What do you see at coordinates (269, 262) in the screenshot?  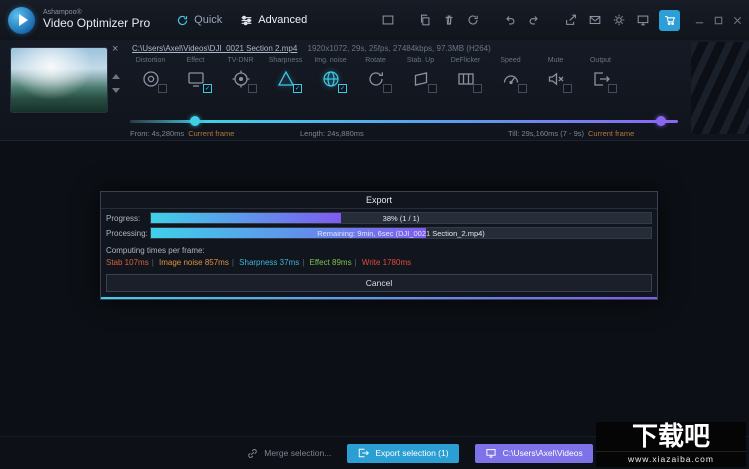 I see `timing-sharpness: Sharpness 37ms` at bounding box center [269, 262].